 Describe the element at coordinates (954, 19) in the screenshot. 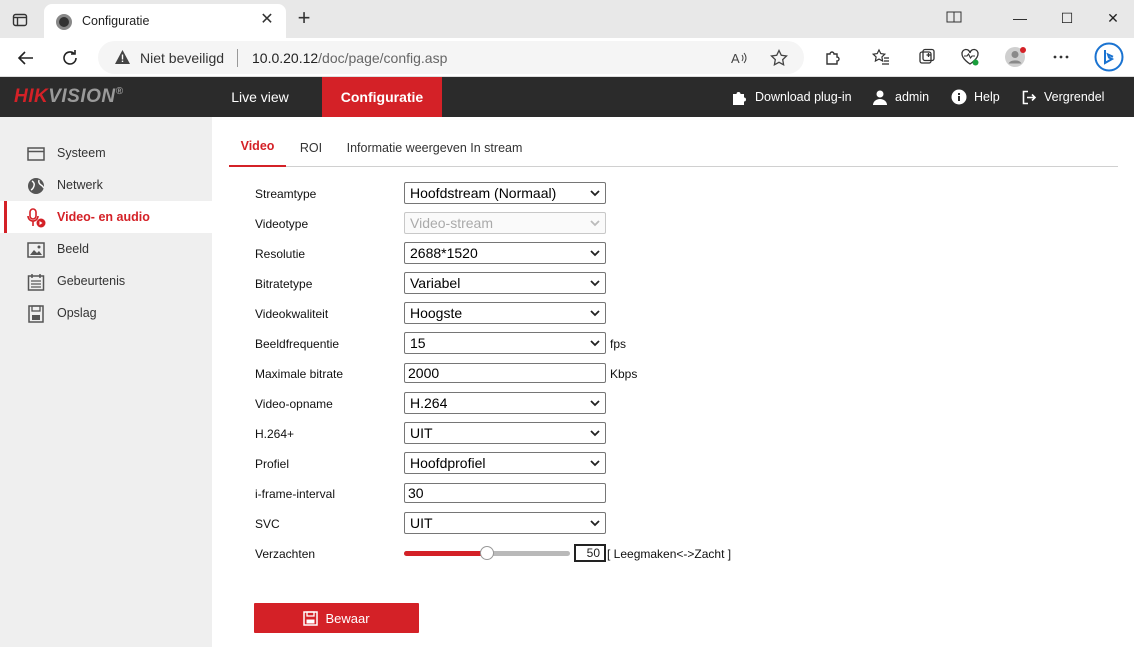

I see `read-aloud-tab-icon` at that location.